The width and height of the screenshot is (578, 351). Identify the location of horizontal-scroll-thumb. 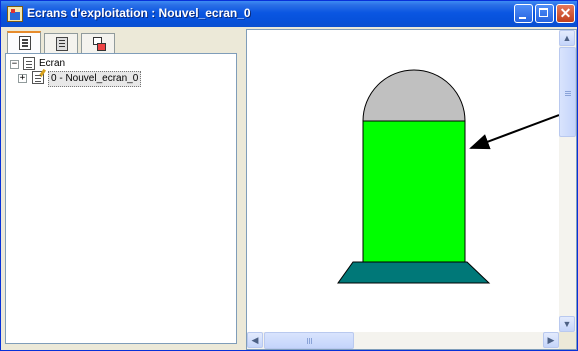
(309, 340).